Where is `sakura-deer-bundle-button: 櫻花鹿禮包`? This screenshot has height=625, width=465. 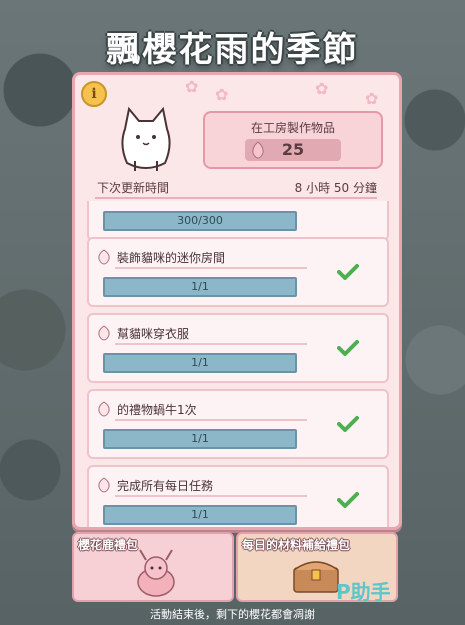 sakura-deer-bundle-button: 櫻花鹿禮包 is located at coordinates (153, 567).